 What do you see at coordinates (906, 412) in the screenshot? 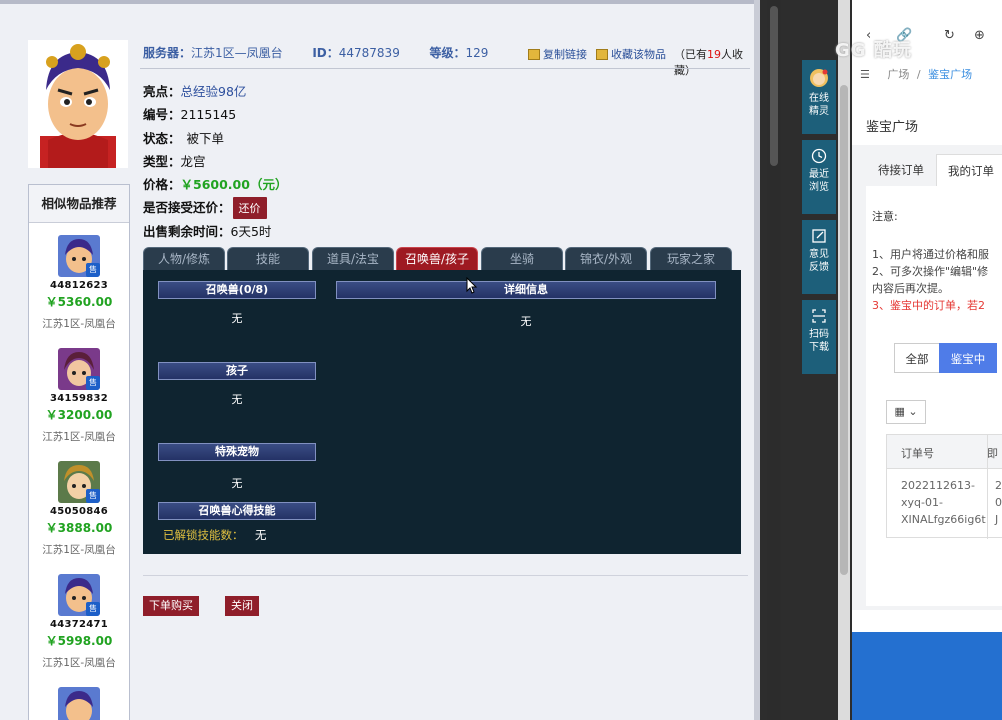
I see `column-settings-button: ▦ ⌄` at bounding box center [906, 412].